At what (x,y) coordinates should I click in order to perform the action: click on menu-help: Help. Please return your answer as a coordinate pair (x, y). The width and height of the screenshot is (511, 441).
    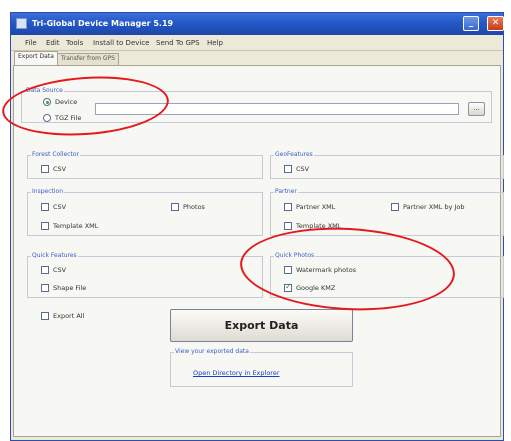
    Looking at the image, I should click on (215, 43).